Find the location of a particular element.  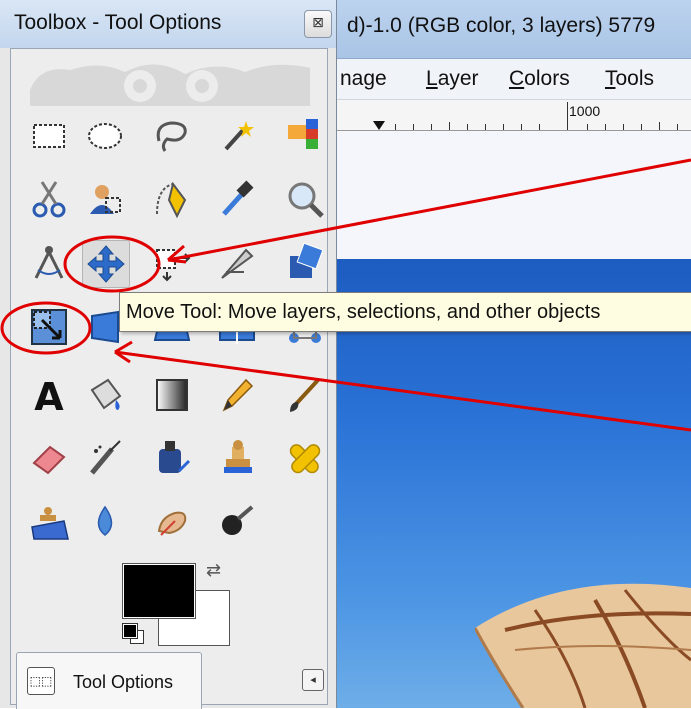

align-icon is located at coordinates (173, 265).